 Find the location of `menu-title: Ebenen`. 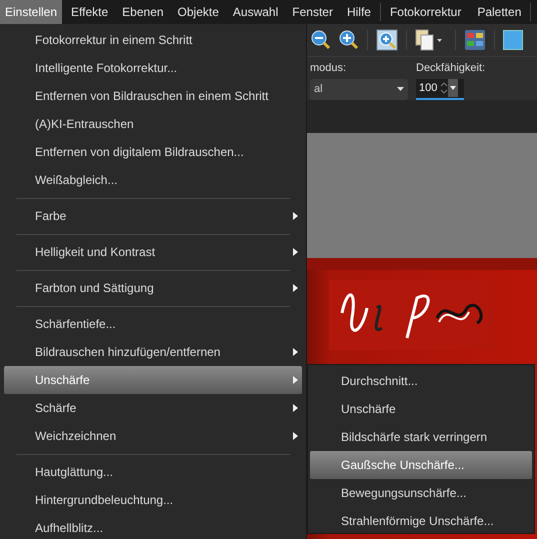

menu-title: Ebenen is located at coordinates (143, 12).